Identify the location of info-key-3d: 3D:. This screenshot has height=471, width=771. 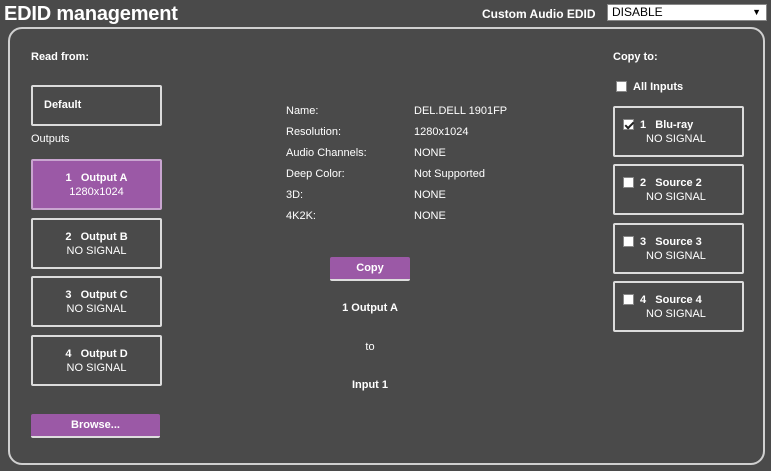
(295, 195).